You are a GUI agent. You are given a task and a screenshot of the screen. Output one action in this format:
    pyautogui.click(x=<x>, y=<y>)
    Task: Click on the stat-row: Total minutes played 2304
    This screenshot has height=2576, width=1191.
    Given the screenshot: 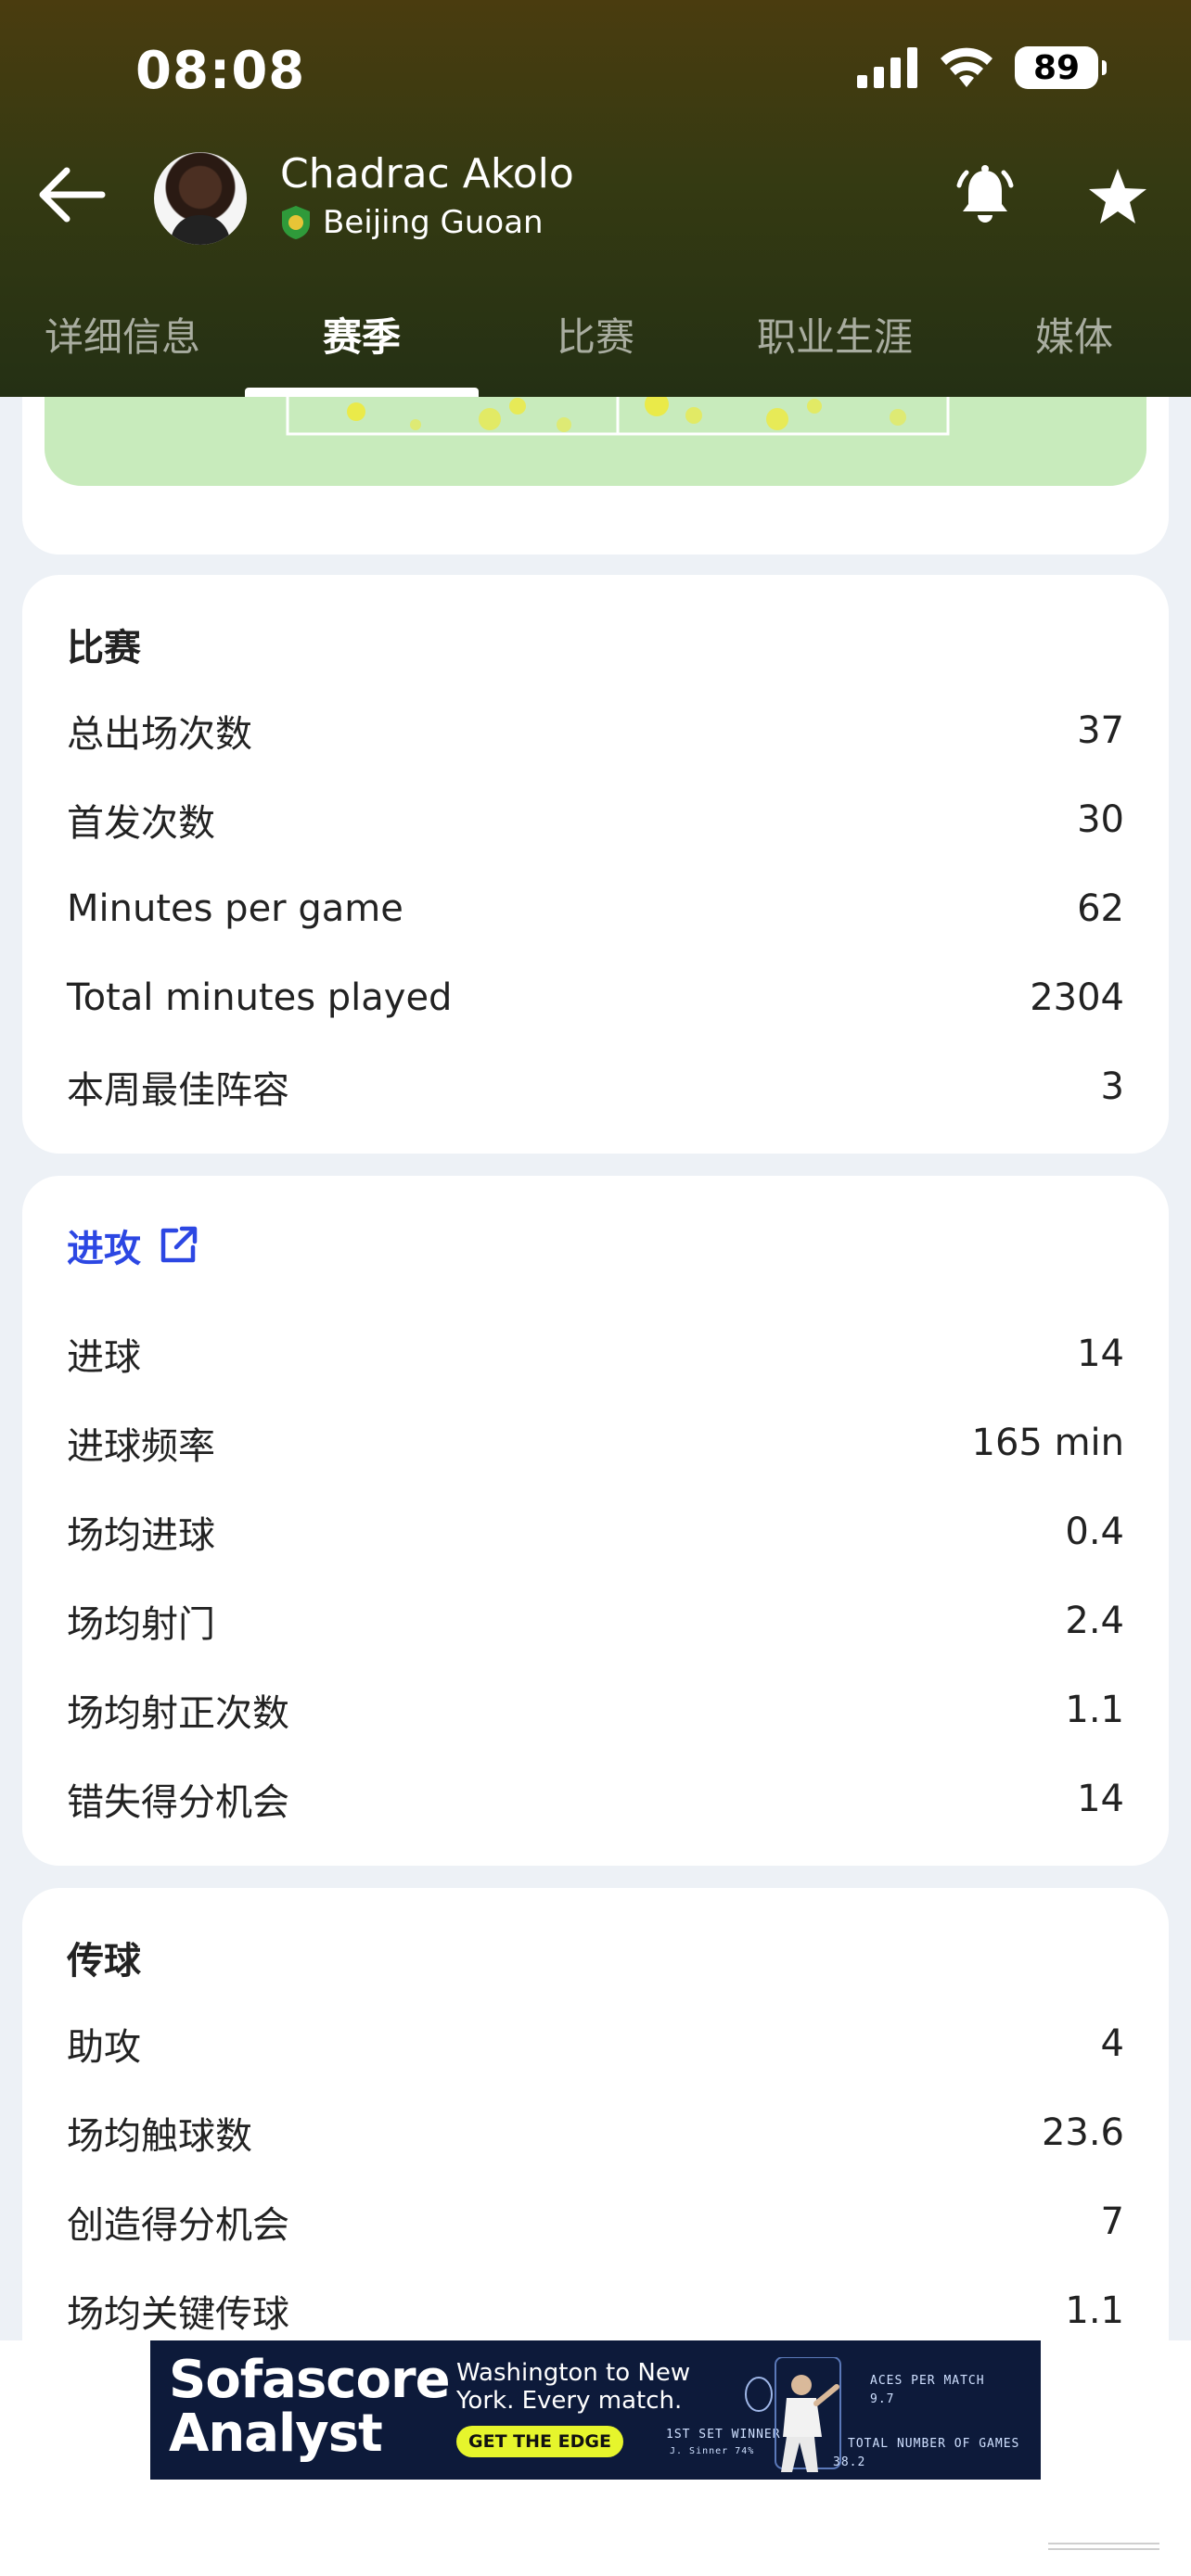 What is the action you would take?
    pyautogui.click(x=595, y=998)
    